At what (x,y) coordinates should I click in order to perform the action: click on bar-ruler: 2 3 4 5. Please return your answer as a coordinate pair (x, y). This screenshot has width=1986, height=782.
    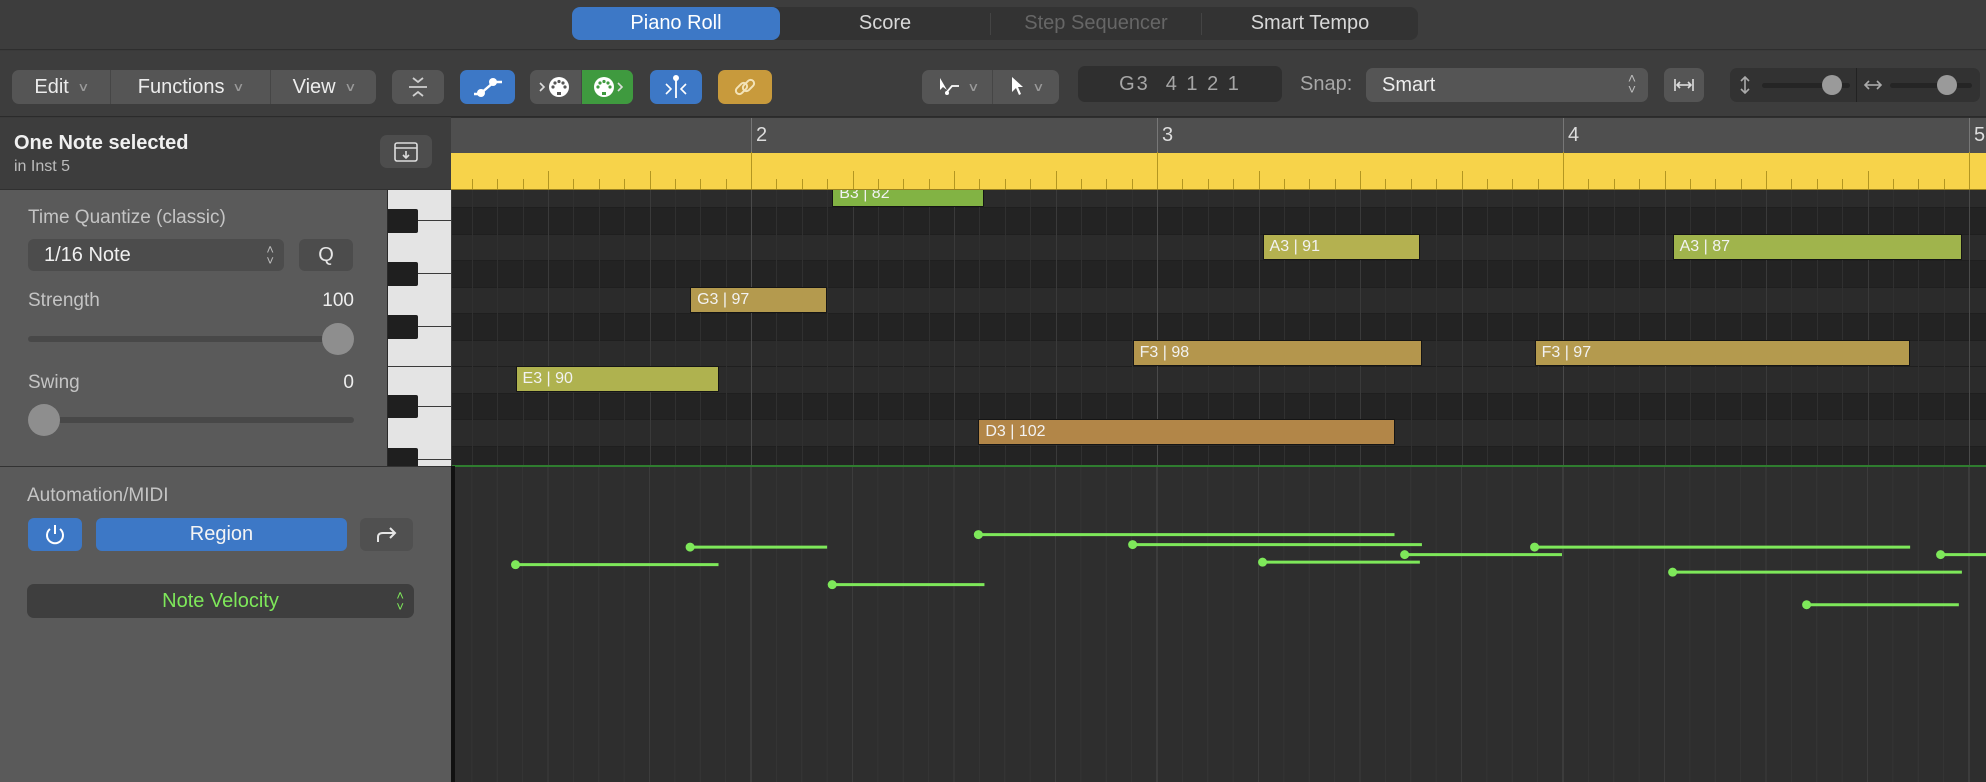
    Looking at the image, I should click on (1218, 153).